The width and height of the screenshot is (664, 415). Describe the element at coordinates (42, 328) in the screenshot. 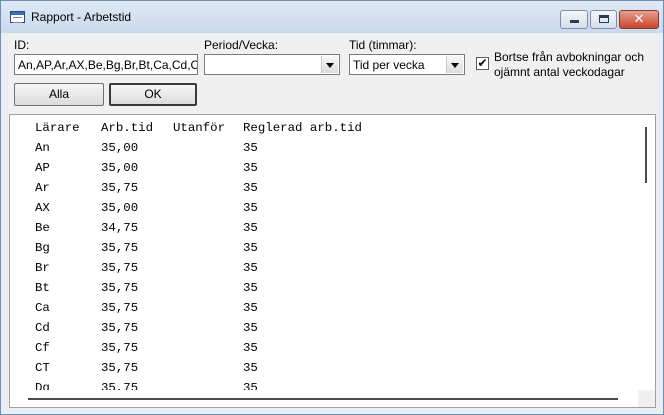

I see `report-row-teacher: Cd` at that location.